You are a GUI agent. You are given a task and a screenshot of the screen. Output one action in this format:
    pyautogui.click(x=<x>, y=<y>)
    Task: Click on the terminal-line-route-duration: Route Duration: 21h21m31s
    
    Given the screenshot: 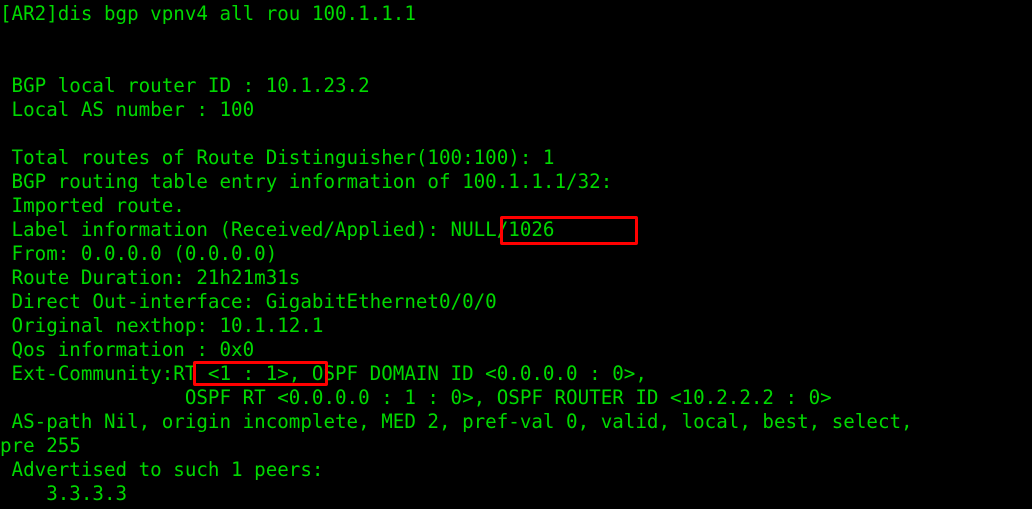 What is the action you would take?
    pyautogui.click(x=150, y=277)
    